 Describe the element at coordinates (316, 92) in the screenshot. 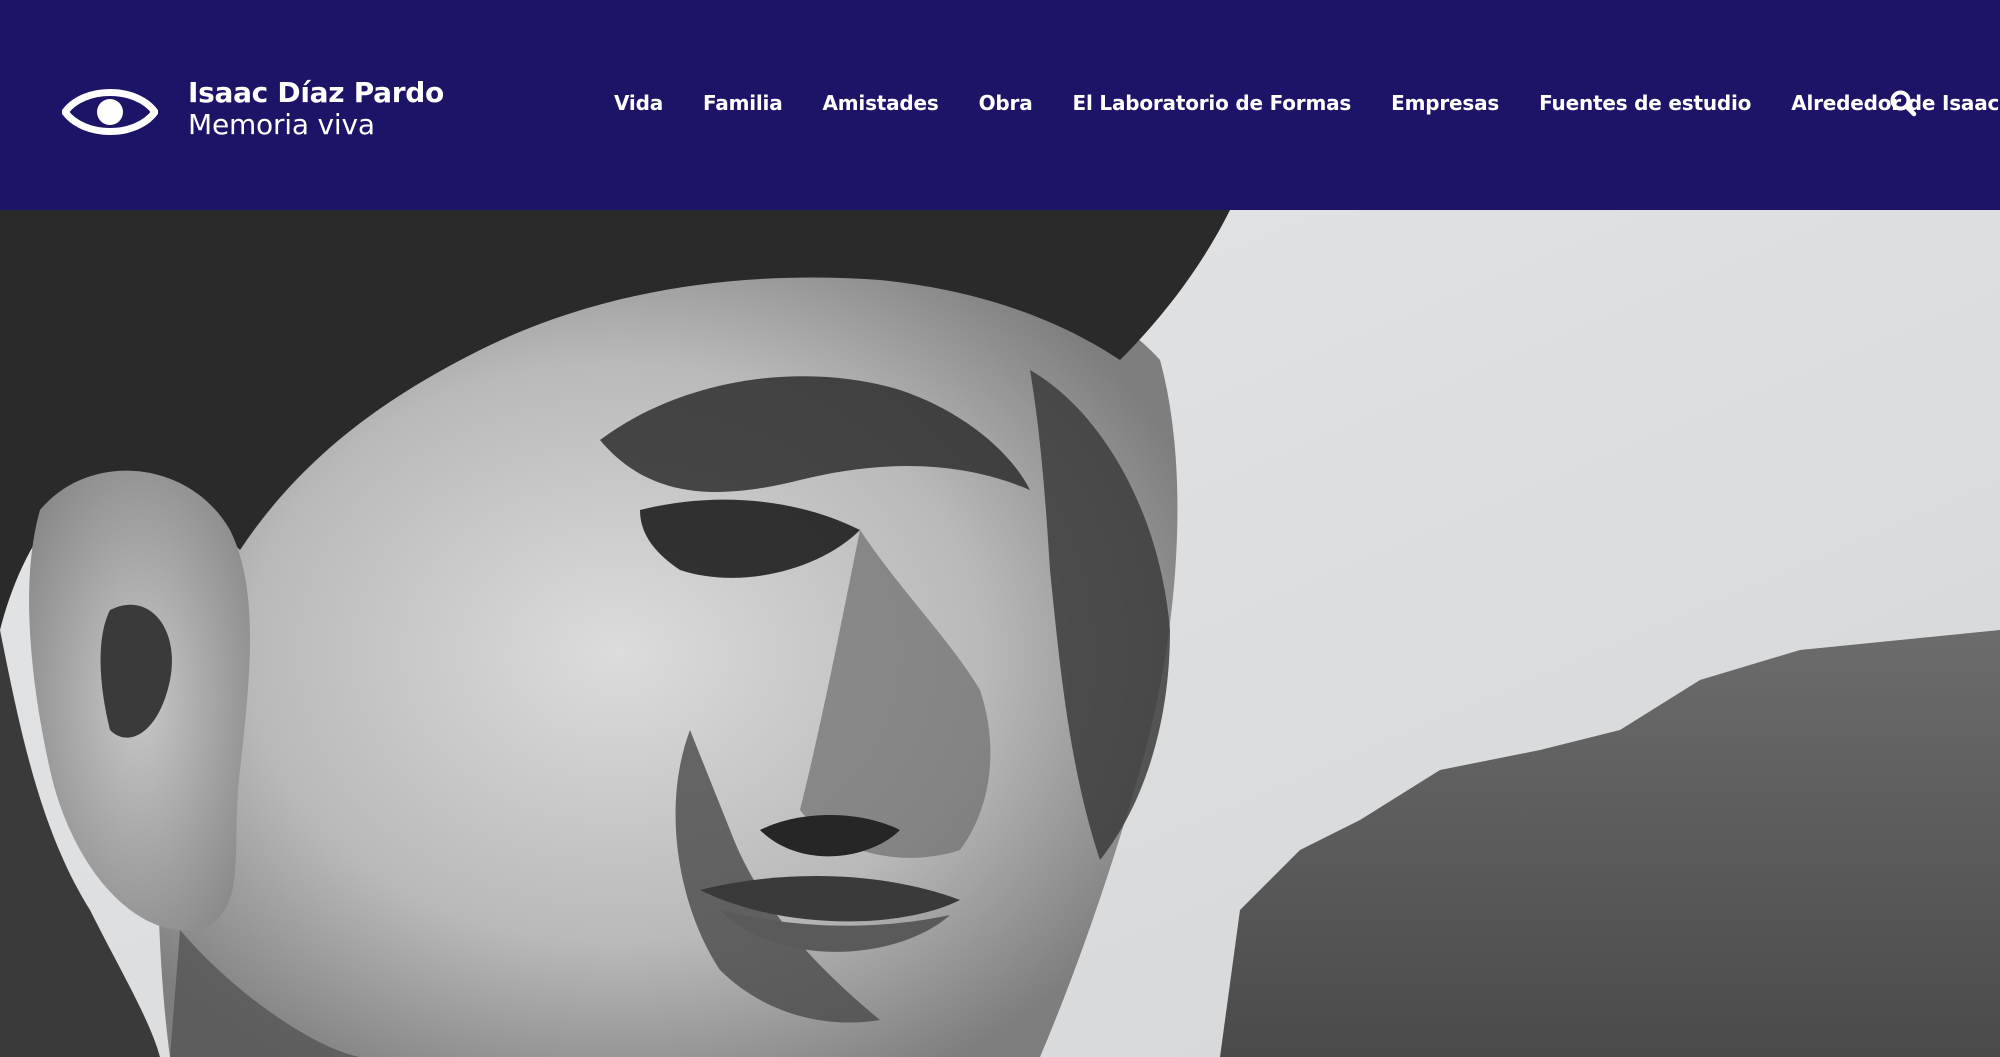

I see `site-title: Isaac Díaz Pardo` at that location.